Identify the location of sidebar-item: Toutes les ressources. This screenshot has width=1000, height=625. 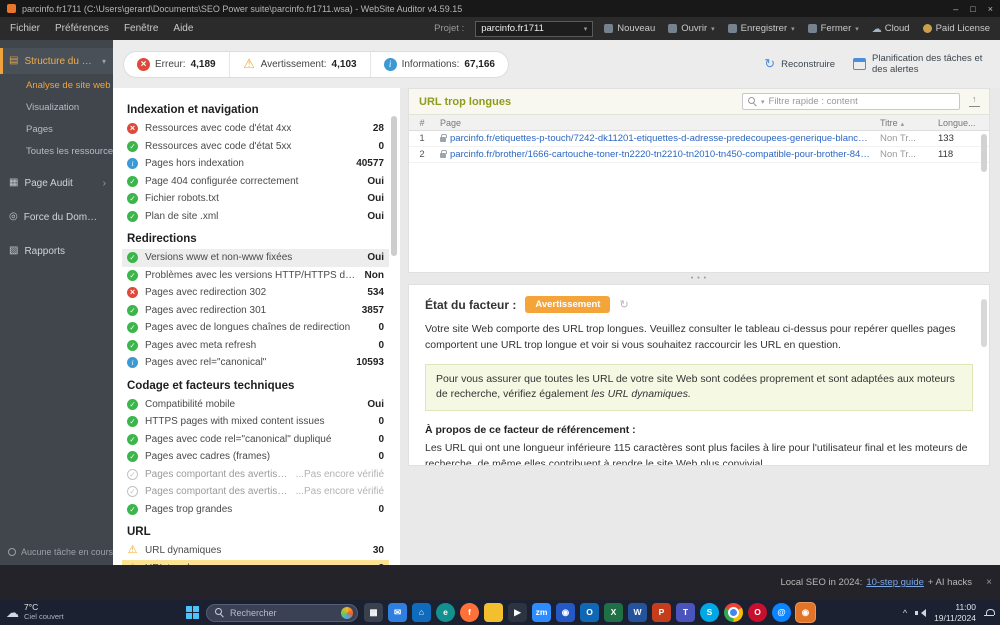
(56, 151).